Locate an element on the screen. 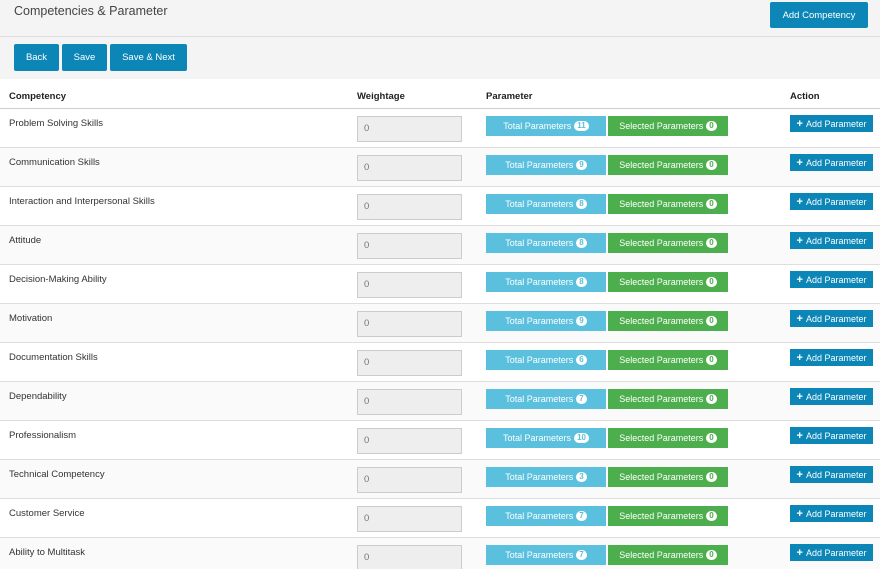 This screenshot has width=880, height=569. total-parameters-button: Total Parameters 6 is located at coordinates (546, 360).